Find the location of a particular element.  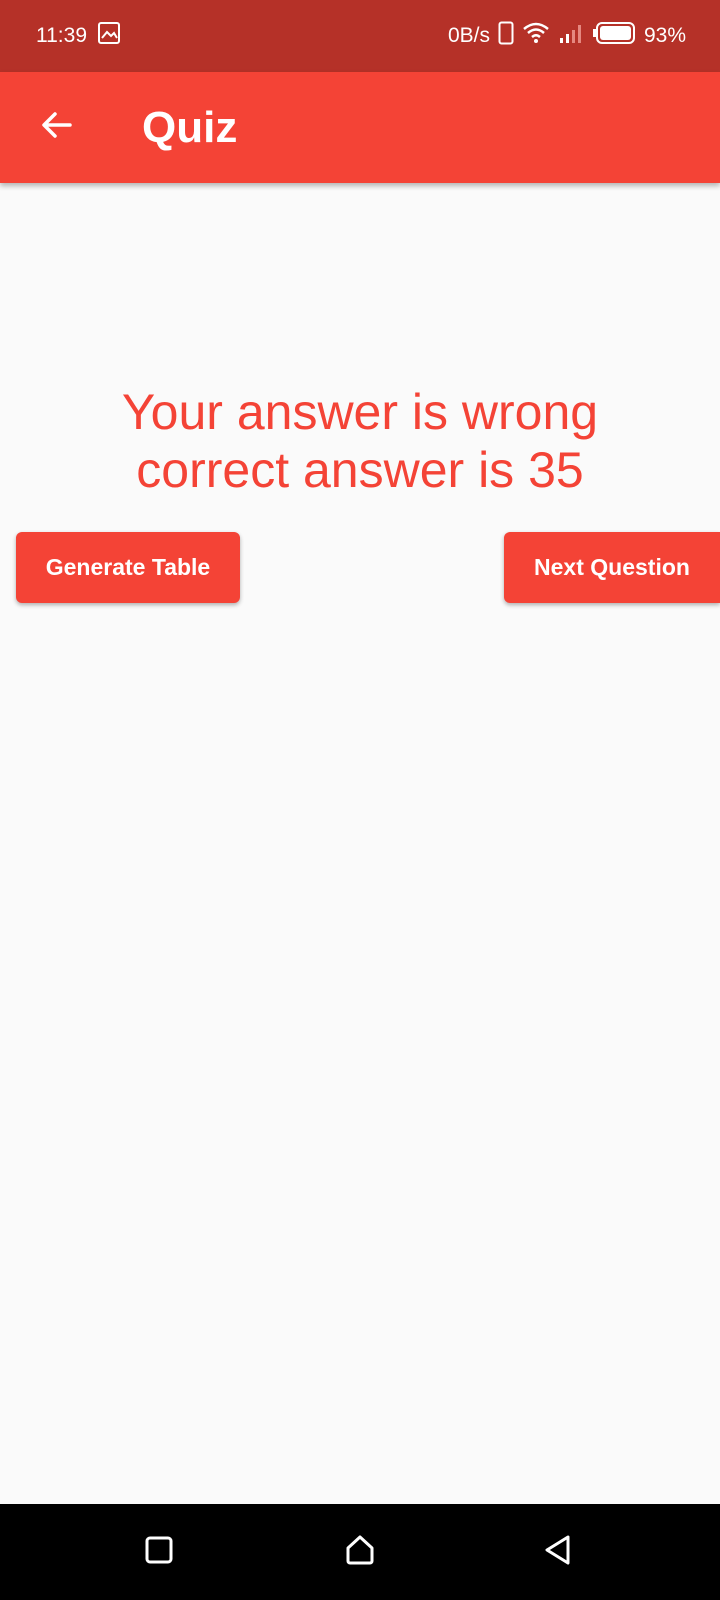

arrow-back-icon is located at coordinates (57, 127).